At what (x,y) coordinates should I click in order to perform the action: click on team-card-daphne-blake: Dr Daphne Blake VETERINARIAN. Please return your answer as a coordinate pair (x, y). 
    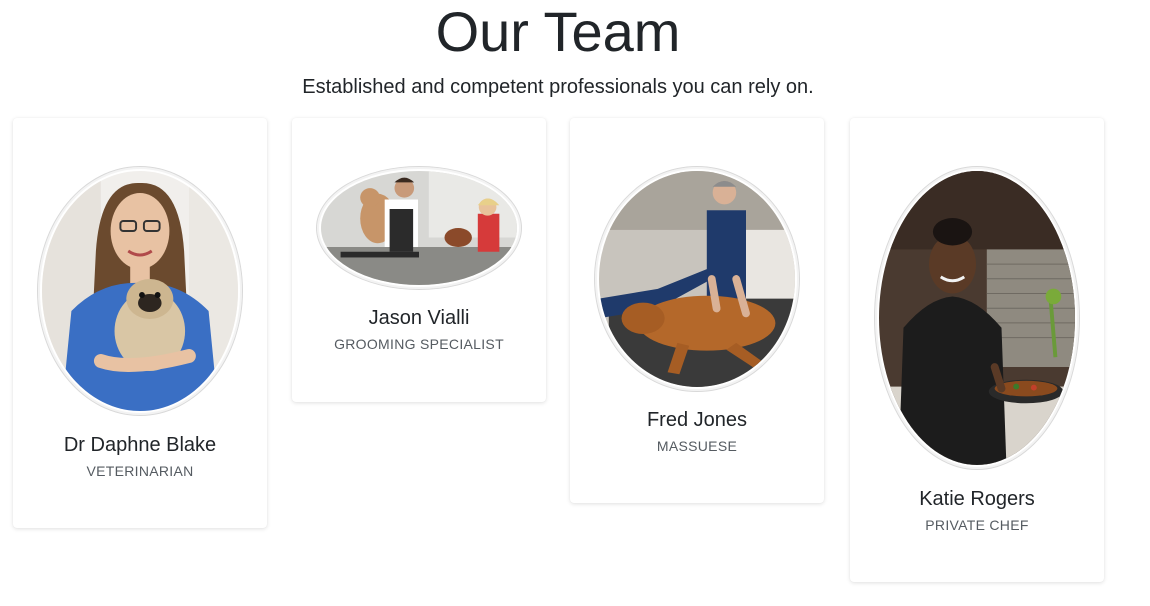
    Looking at the image, I should click on (140, 323).